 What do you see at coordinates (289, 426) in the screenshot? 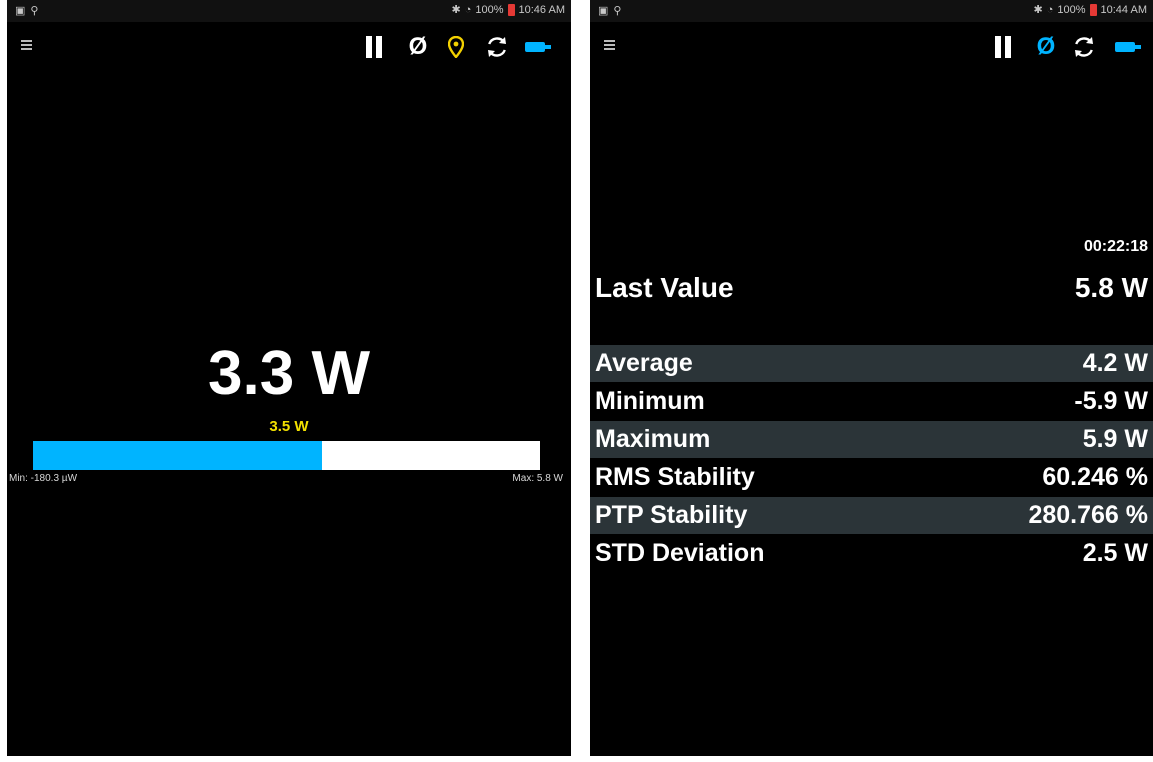
I see `bar-value-label: 3.5 W` at bounding box center [289, 426].